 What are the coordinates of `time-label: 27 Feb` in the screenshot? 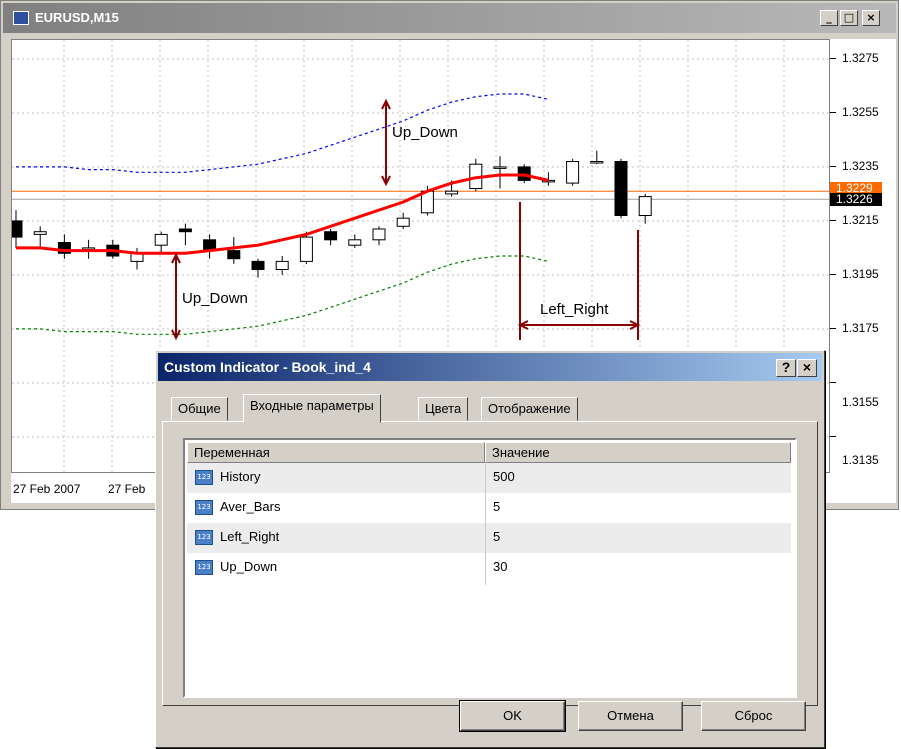 It's located at (127, 489).